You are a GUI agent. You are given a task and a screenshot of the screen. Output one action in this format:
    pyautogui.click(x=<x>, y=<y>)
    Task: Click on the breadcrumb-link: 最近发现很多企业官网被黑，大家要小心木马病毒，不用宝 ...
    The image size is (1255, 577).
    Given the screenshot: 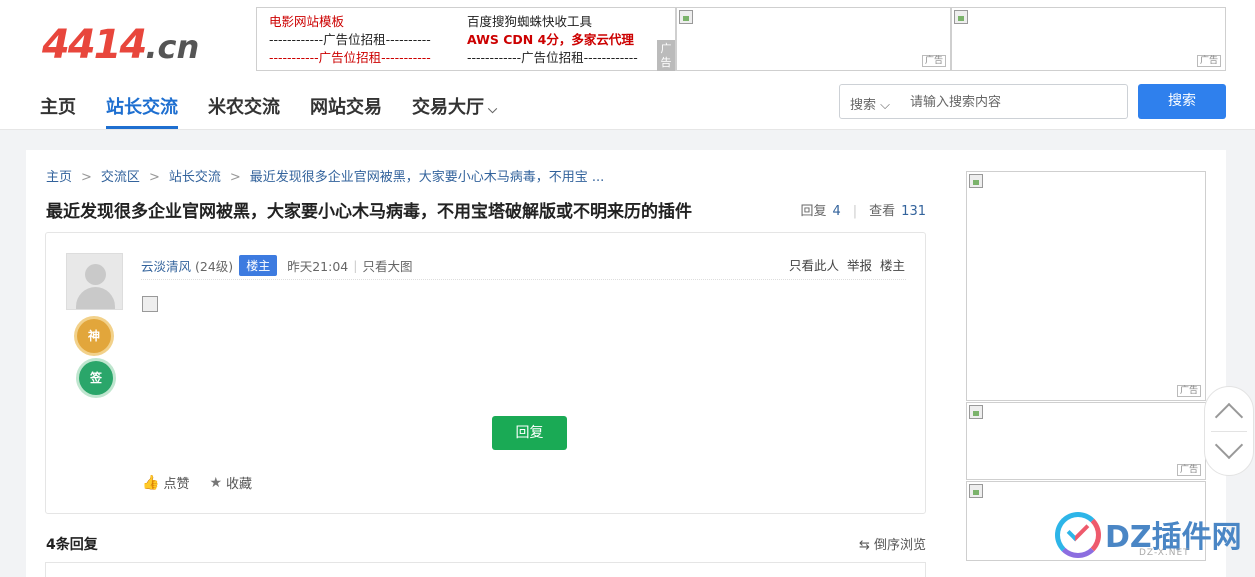 What is the action you would take?
    pyautogui.click(x=427, y=177)
    